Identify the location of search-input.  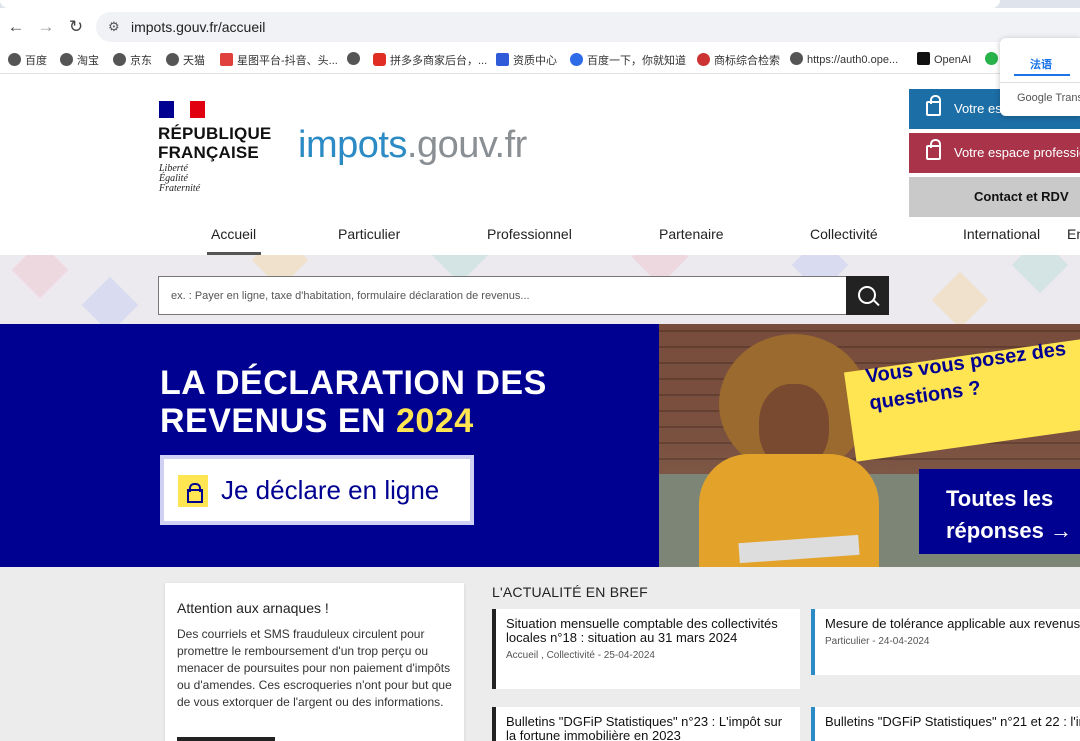
(502, 295).